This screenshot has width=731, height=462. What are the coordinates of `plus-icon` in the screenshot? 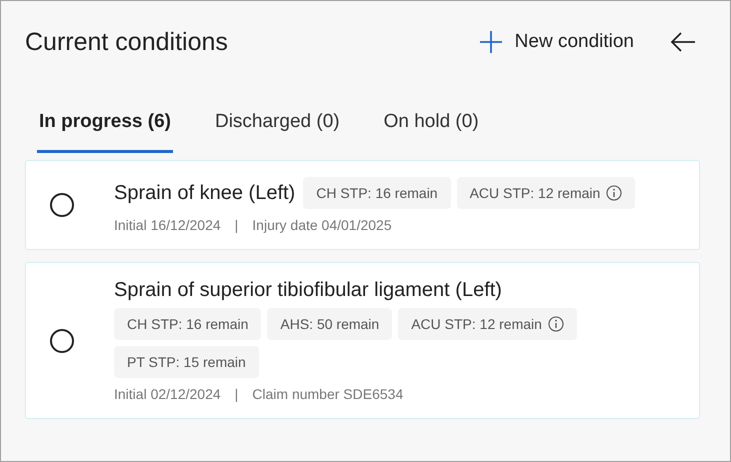 It's located at (490, 42).